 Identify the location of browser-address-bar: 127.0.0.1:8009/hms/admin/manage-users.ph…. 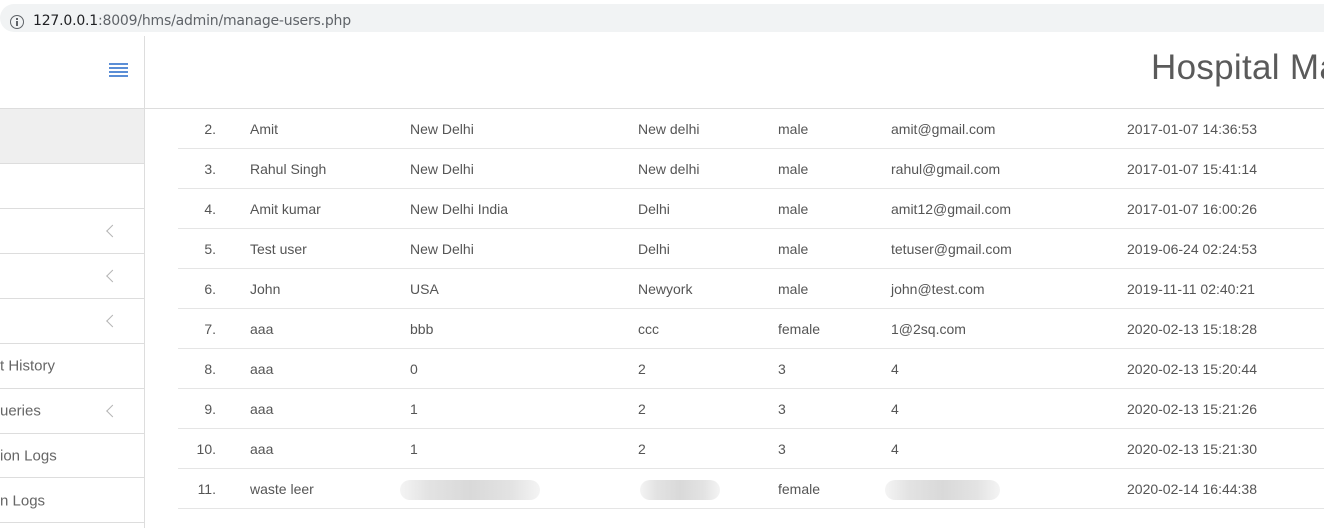
(662, 18).